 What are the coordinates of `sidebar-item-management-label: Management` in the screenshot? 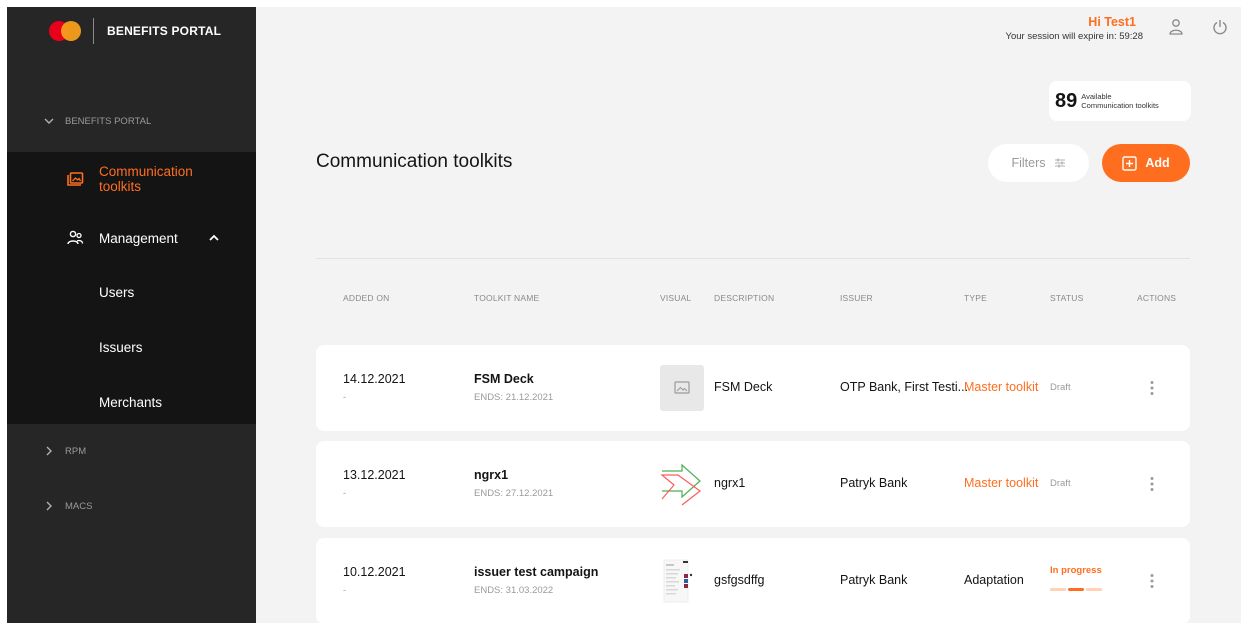 It's located at (138, 238).